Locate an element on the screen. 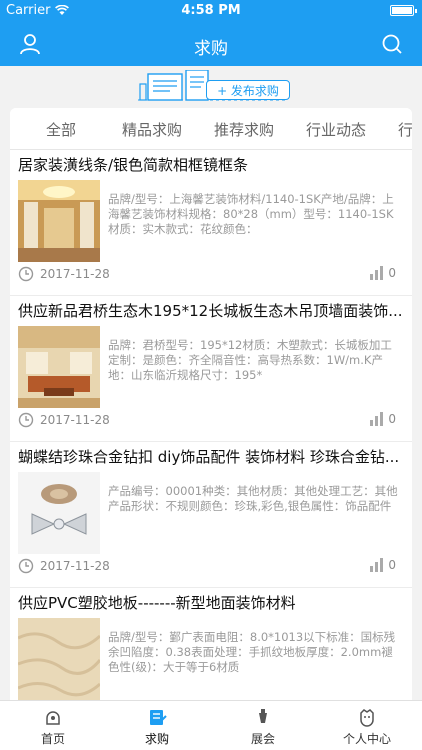 The width and height of the screenshot is (422, 750). tab-recommended: 推荐求购 is located at coordinates (244, 129).